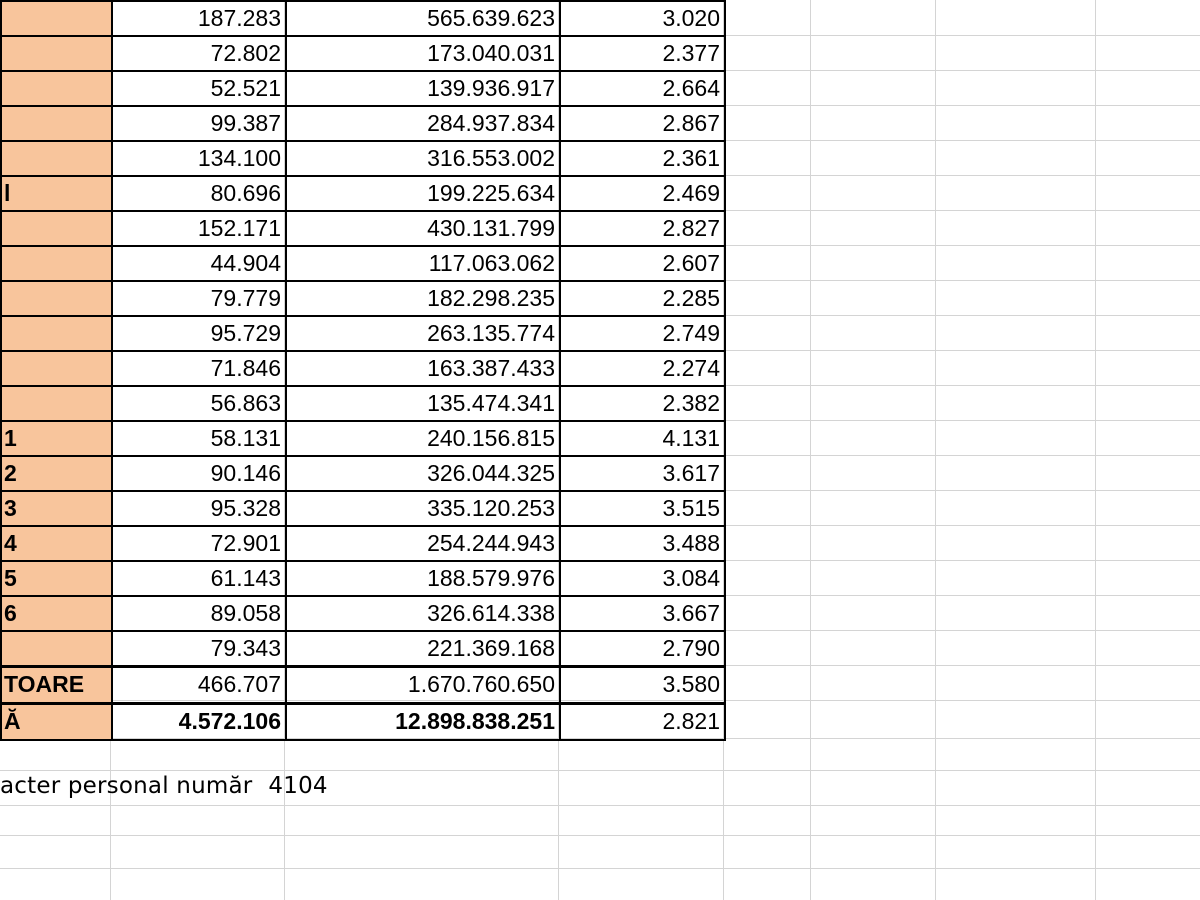 This screenshot has height=900, width=1200. Describe the element at coordinates (199, 438) in the screenshot. I see `cell-col1: 58.131` at that location.